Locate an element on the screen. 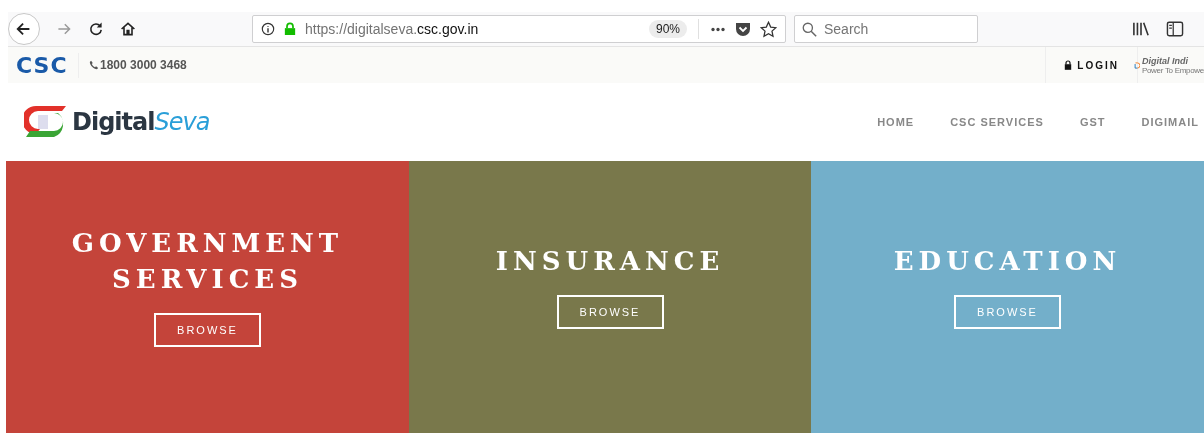  category-title: GOVERNMENT SERVICES is located at coordinates (207, 261).